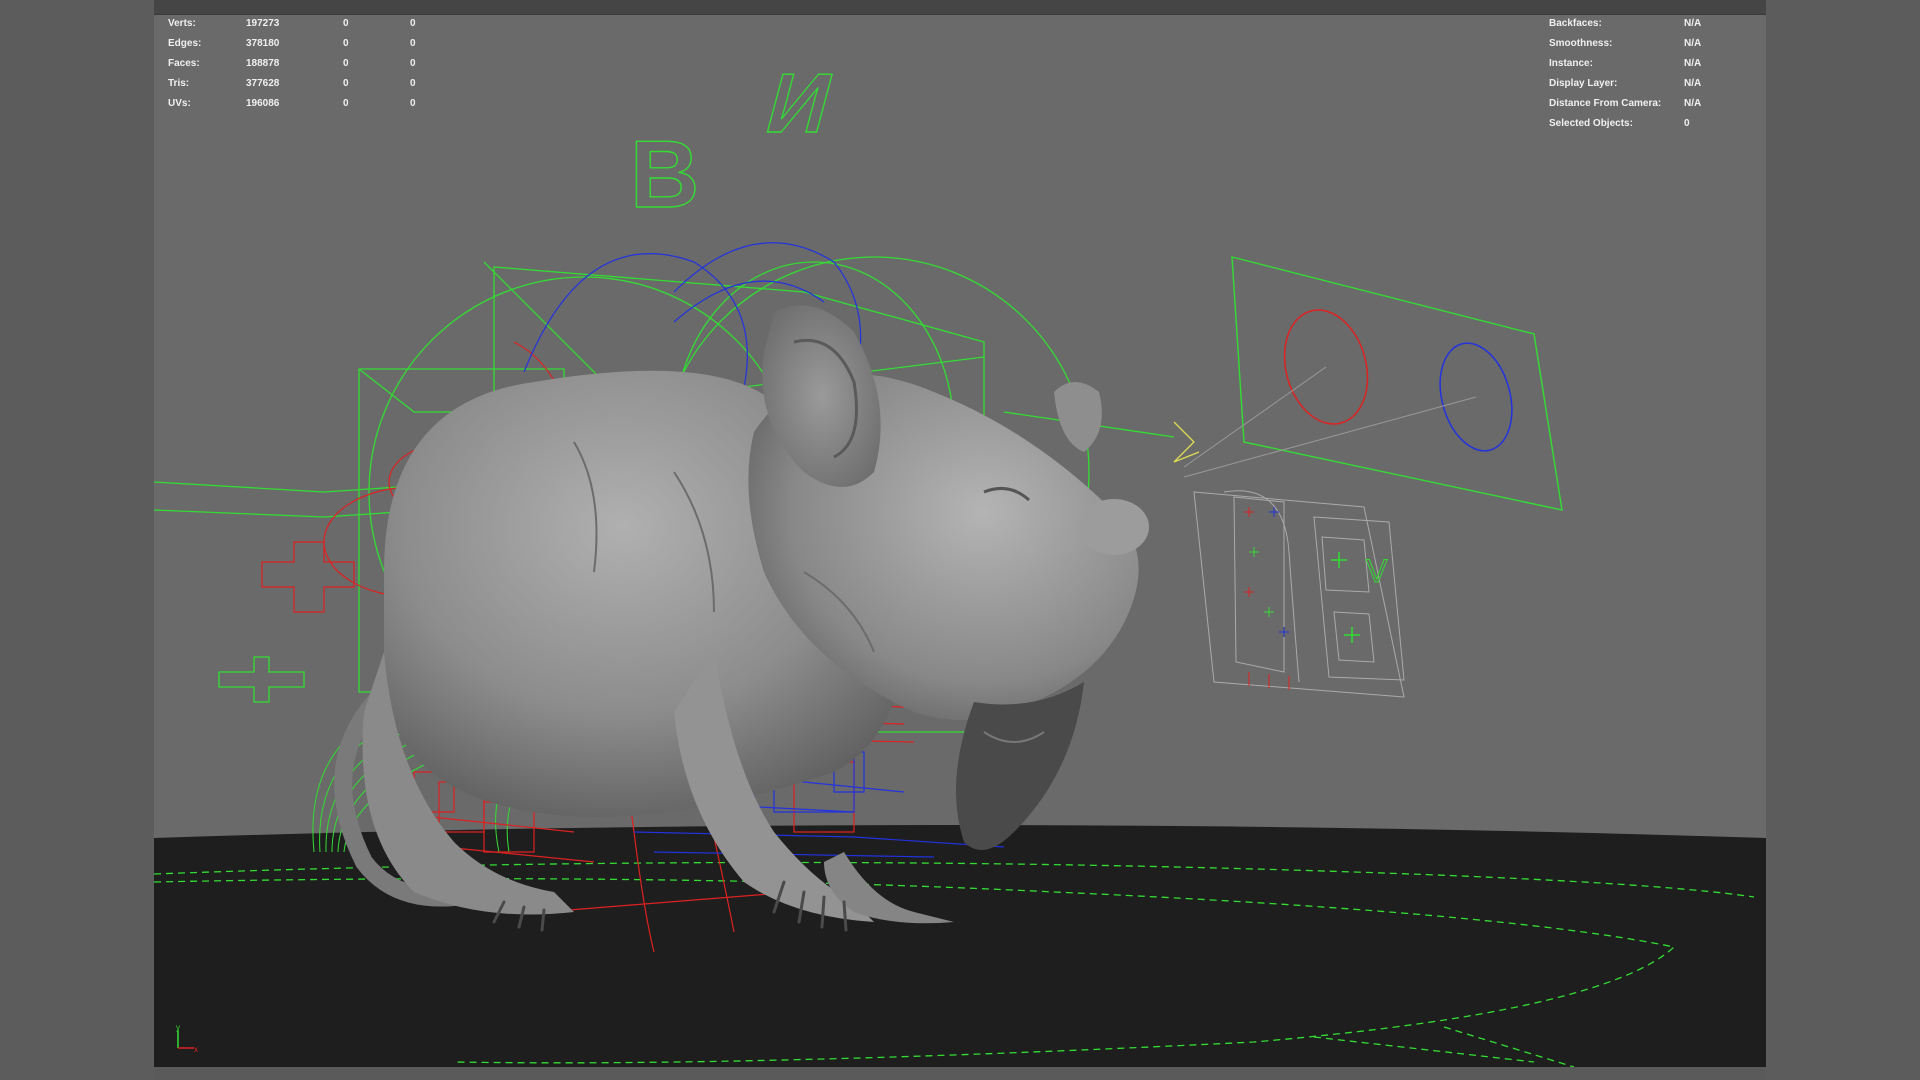  I want to click on hud-row-tris: Tris: 377628 0 0, so click(292, 84).